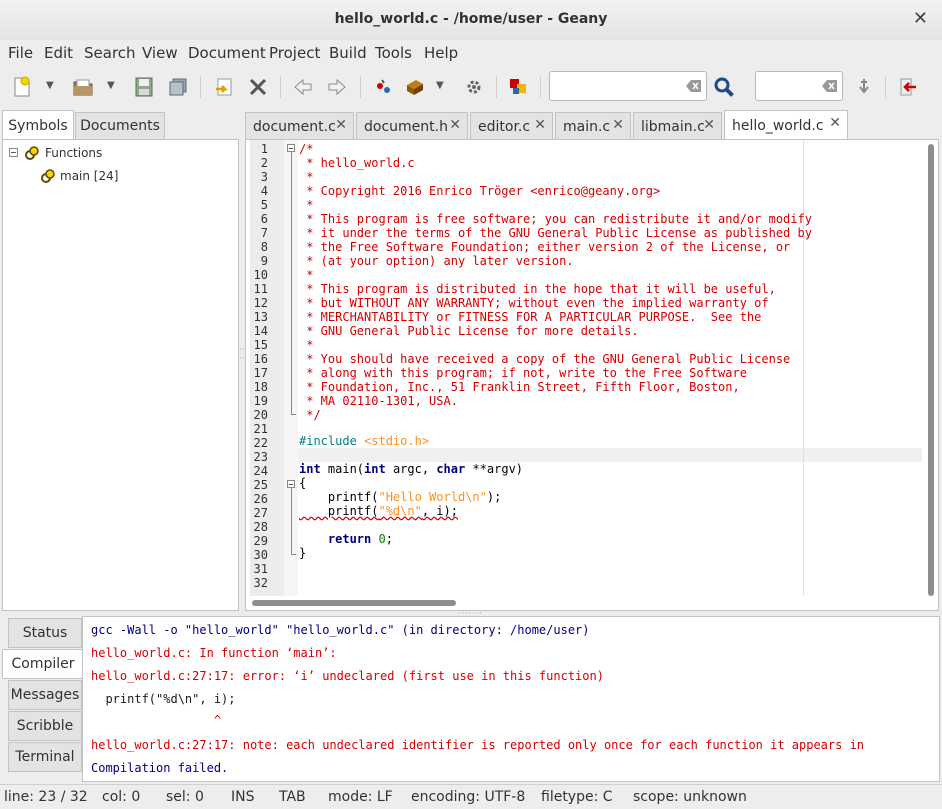 The image size is (942, 809). Describe the element at coordinates (303, 87) in the screenshot. I see `back-icon` at that location.